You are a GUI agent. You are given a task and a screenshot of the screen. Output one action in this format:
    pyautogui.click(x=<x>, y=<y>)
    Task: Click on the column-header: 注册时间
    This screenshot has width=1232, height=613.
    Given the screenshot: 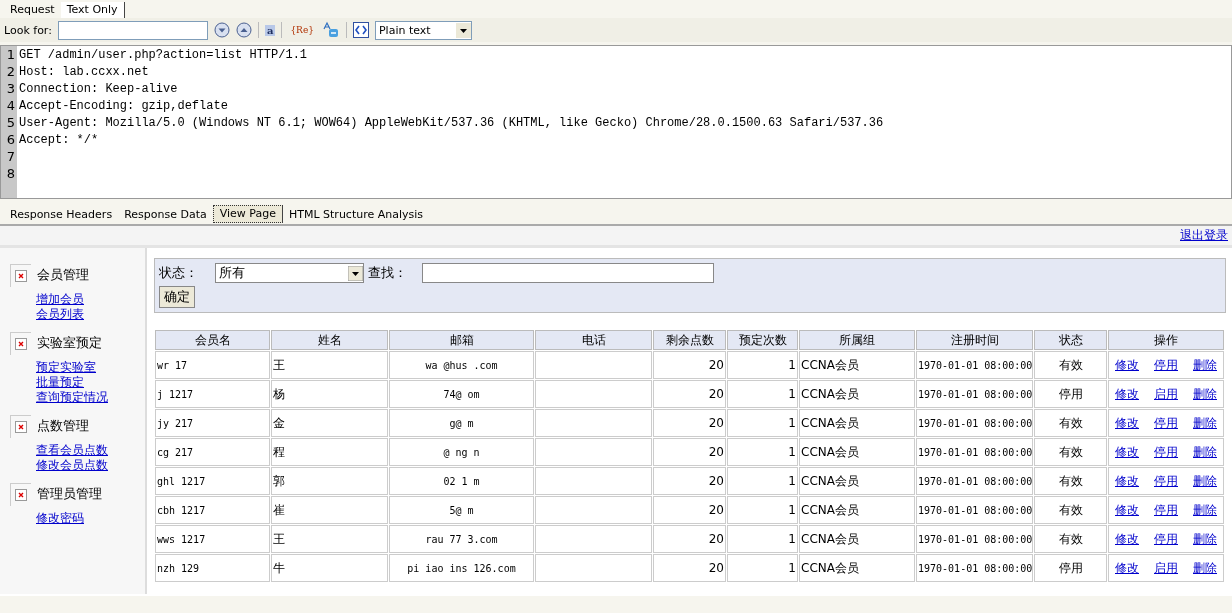 What is the action you would take?
    pyautogui.click(x=974, y=340)
    